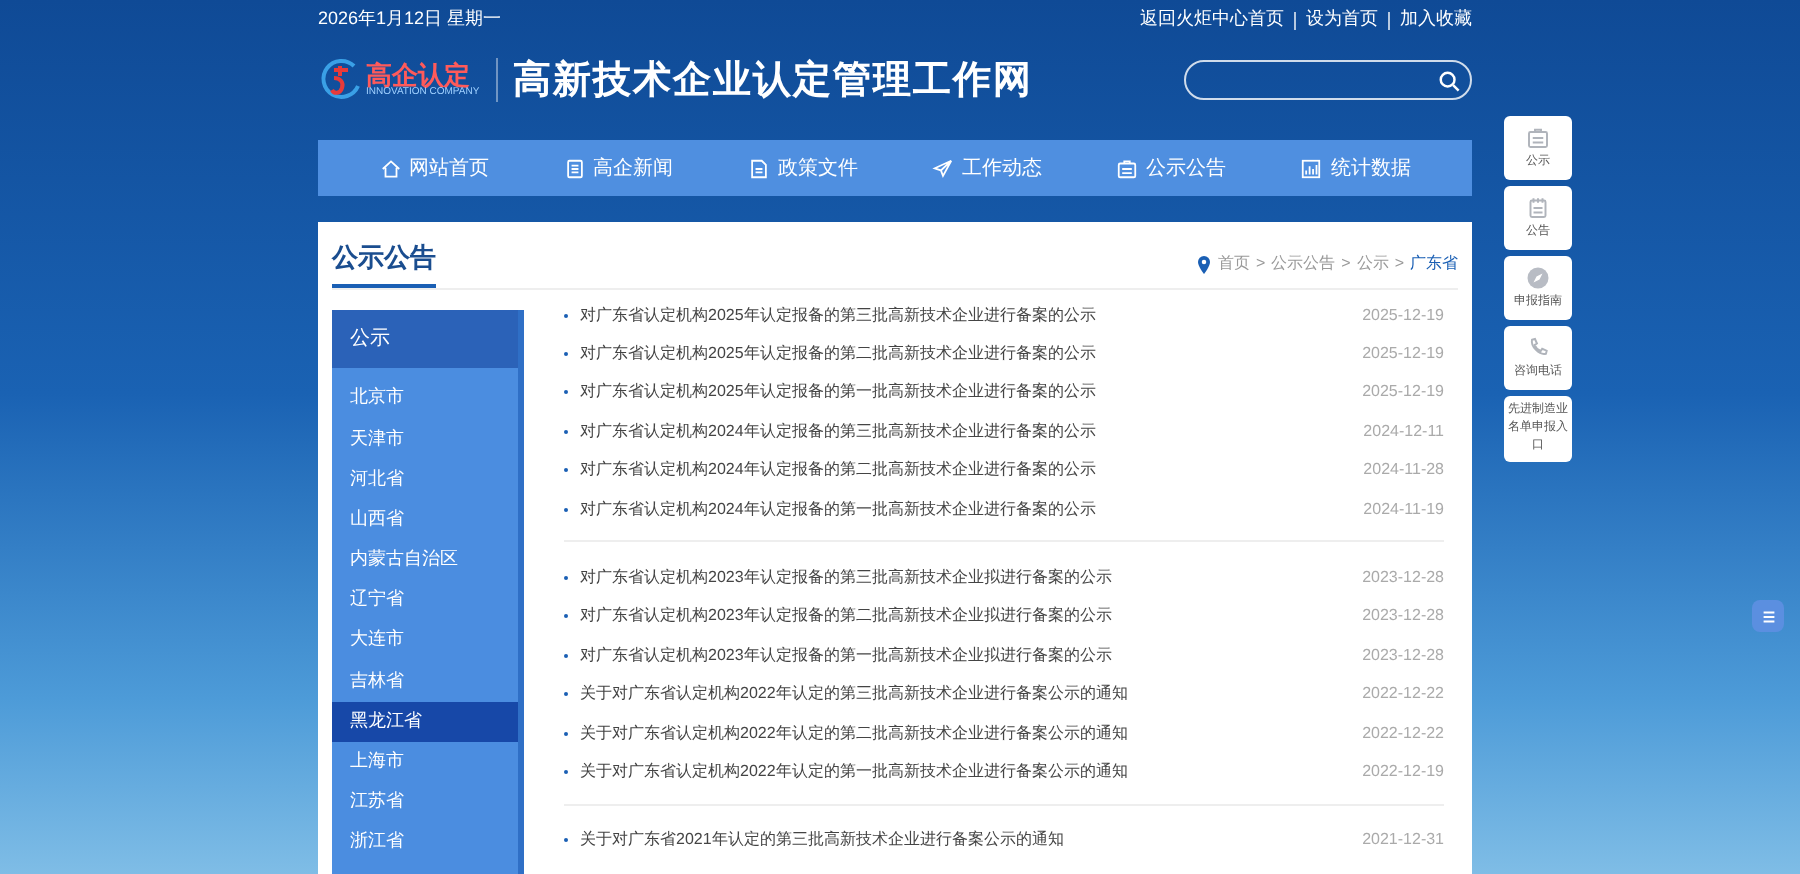  I want to click on home-icon, so click(390, 168).